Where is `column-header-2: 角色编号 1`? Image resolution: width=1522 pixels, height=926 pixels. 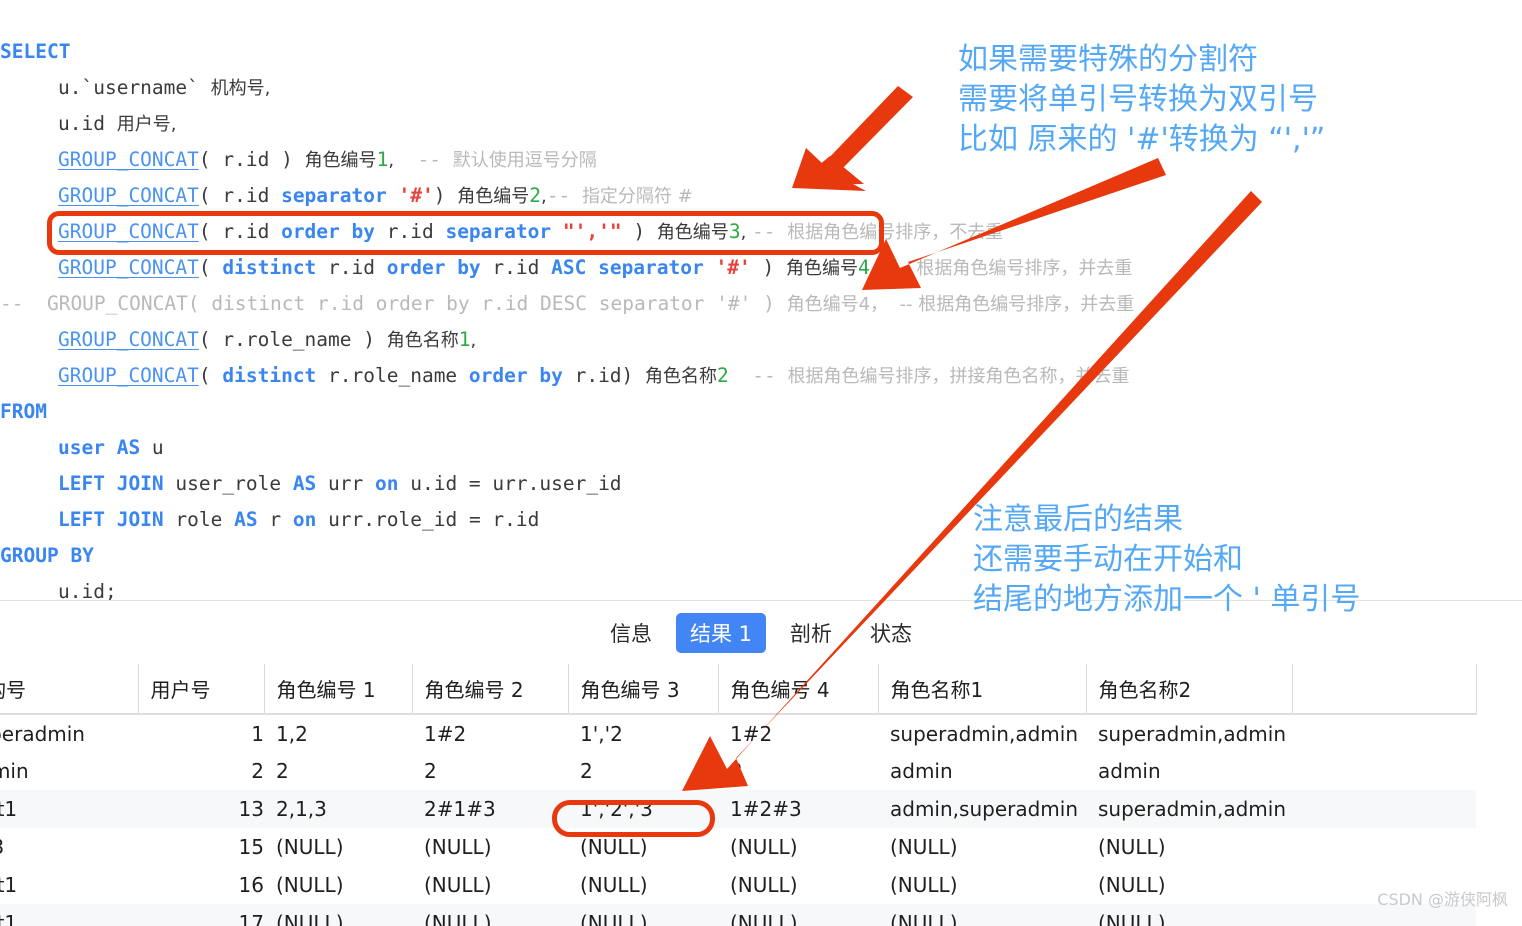 column-header-2: 角色编号 1 is located at coordinates (338, 689).